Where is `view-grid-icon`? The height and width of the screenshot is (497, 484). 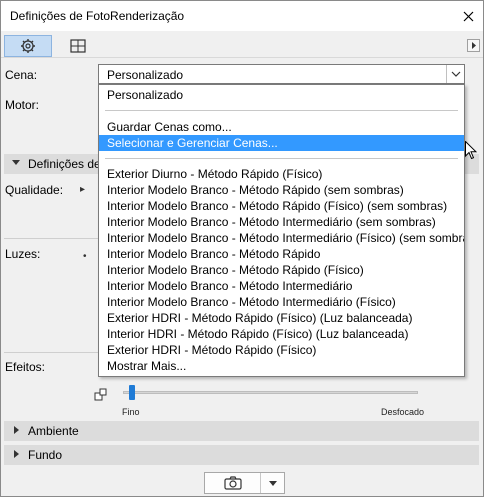 view-grid-icon is located at coordinates (78, 46).